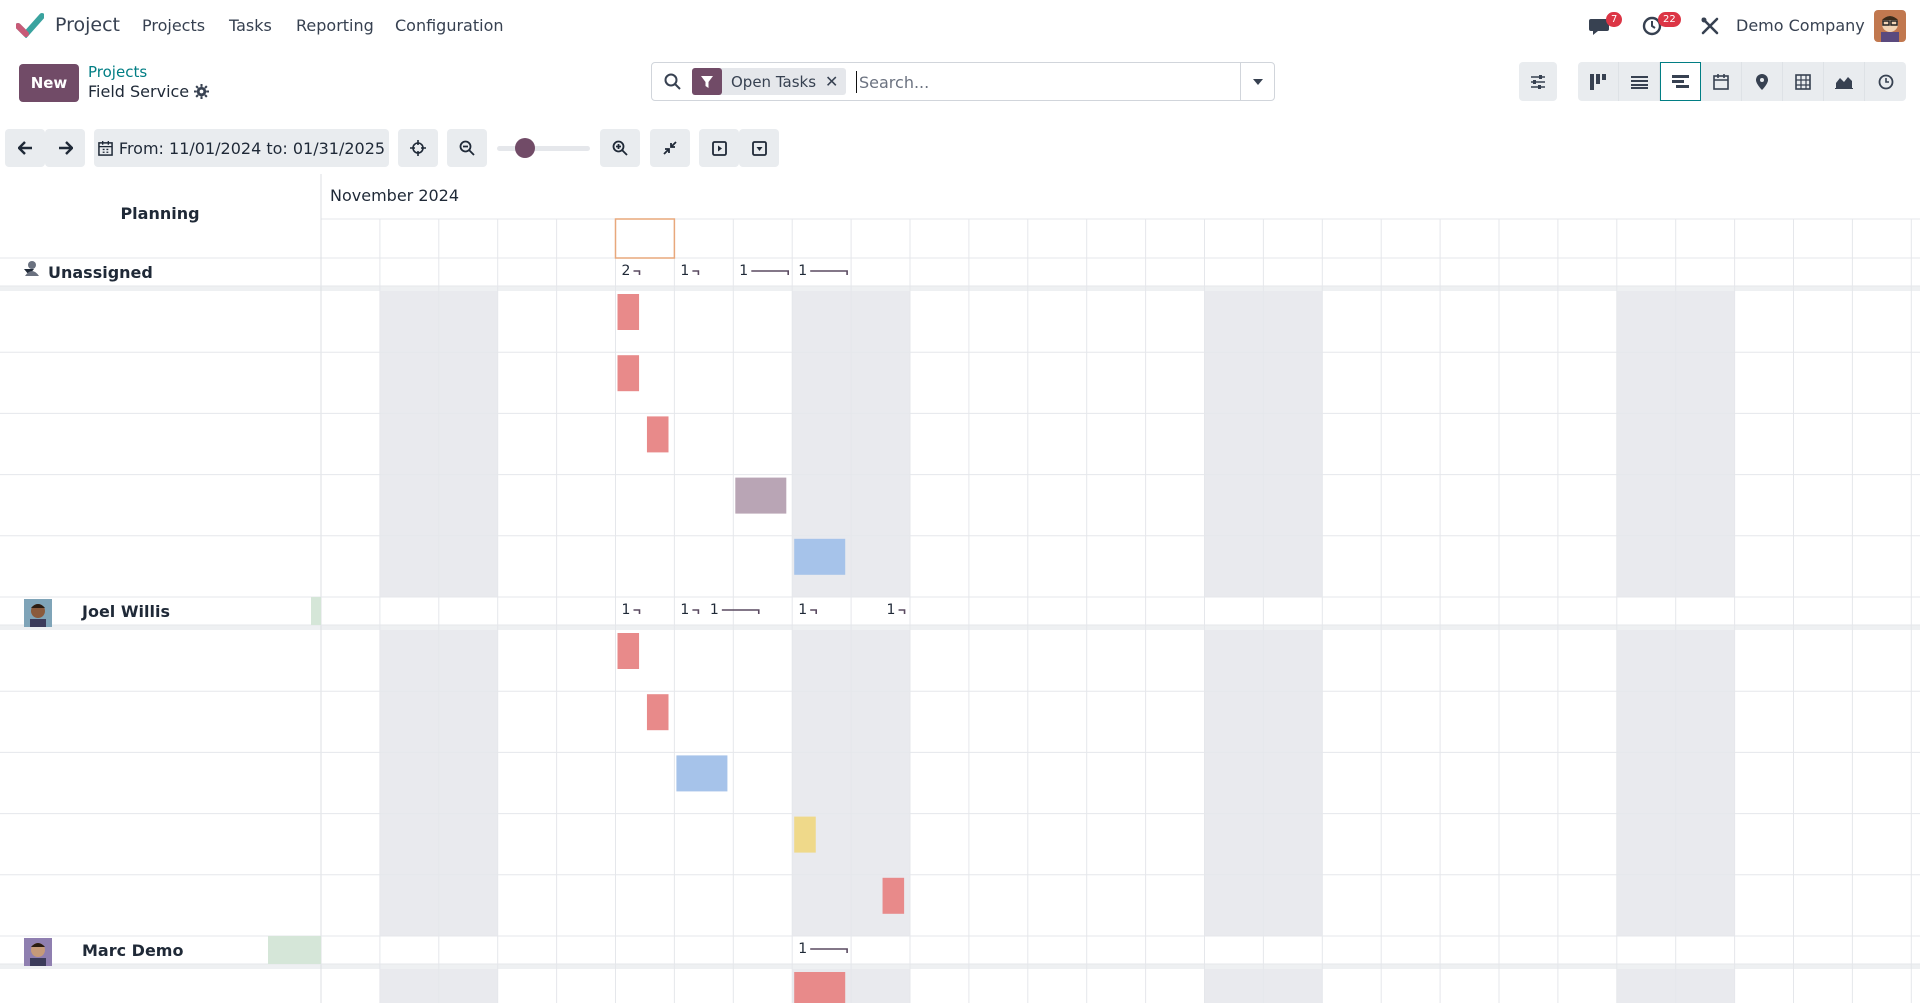  What do you see at coordinates (250, 25) in the screenshot?
I see `menu-tasks: Tasks` at bounding box center [250, 25].